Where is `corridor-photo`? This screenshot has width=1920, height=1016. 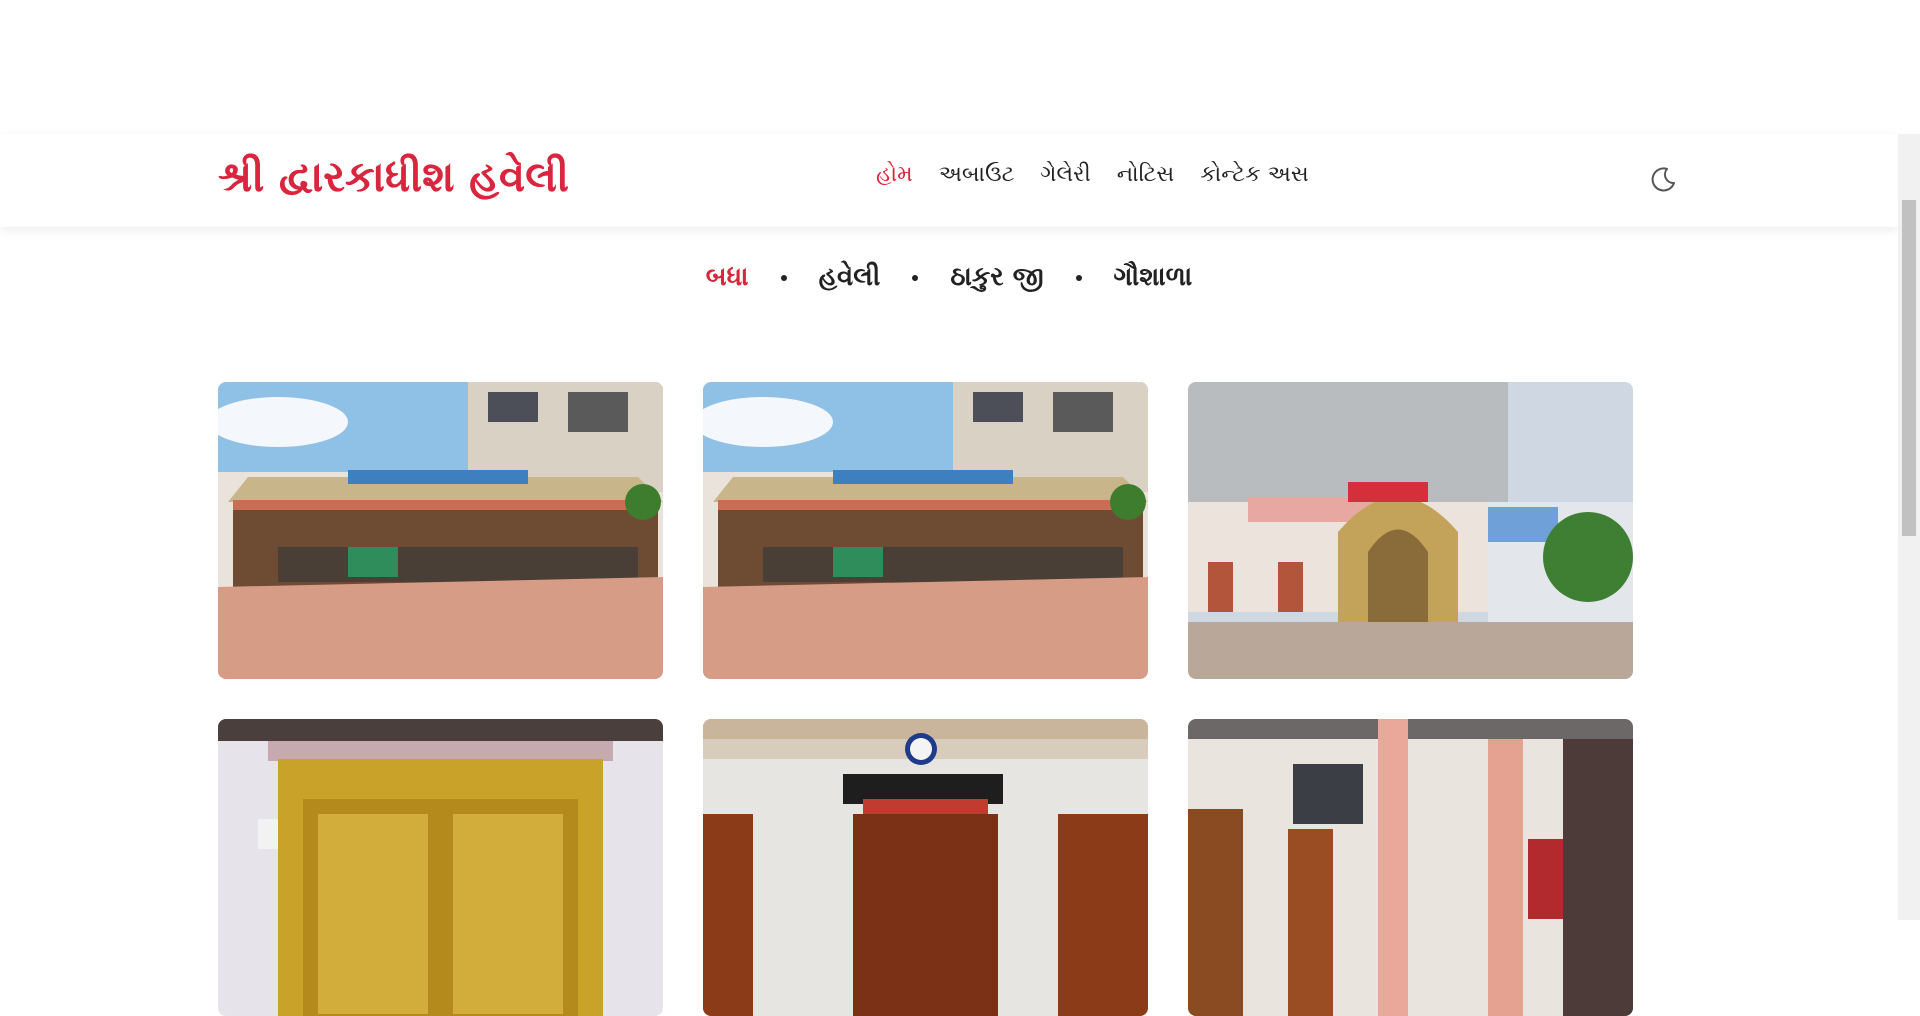
corridor-photo is located at coordinates (1410, 867).